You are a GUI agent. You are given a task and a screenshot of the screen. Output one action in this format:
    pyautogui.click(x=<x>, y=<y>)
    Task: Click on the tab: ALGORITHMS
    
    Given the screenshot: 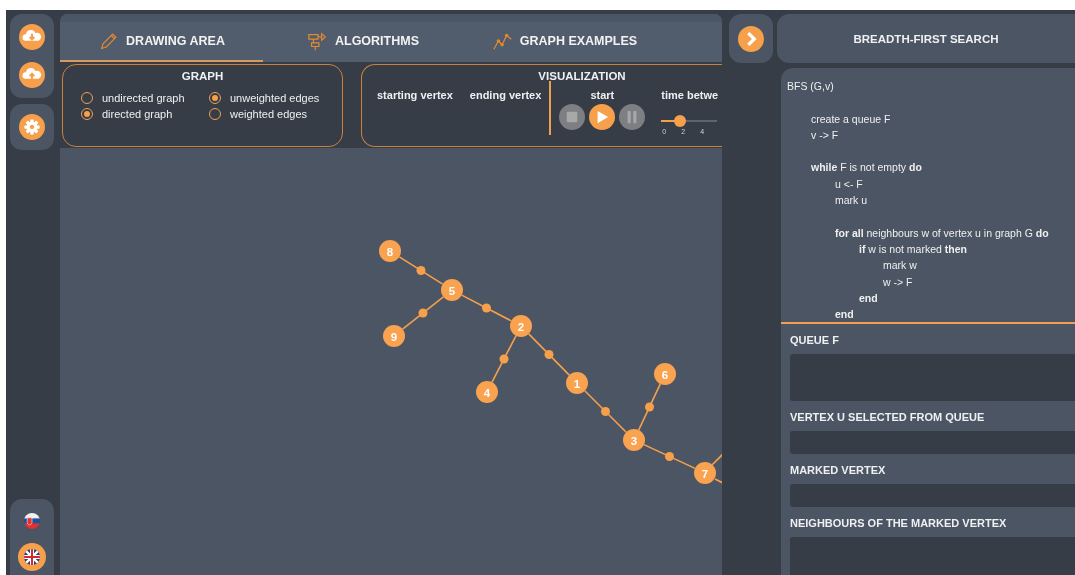 What is the action you would take?
    pyautogui.click(x=363, y=42)
    